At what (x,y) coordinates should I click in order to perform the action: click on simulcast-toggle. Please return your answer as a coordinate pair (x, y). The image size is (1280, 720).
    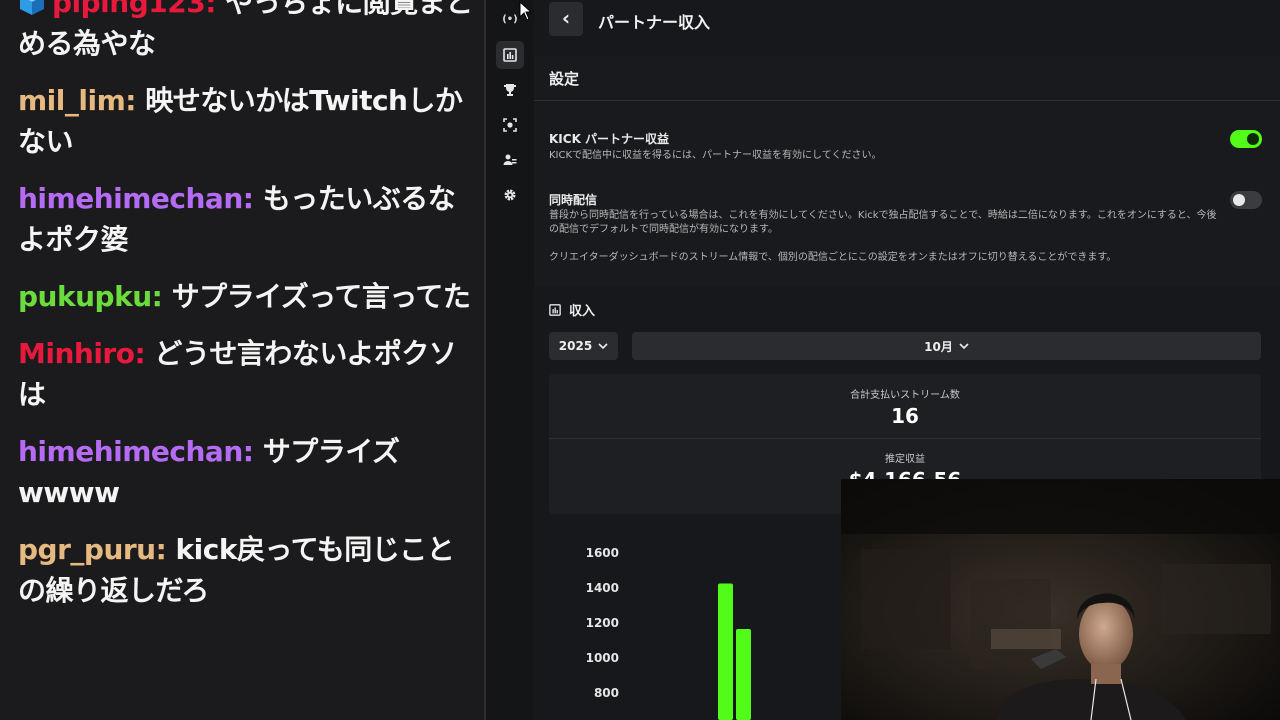
    Looking at the image, I should click on (1246, 200).